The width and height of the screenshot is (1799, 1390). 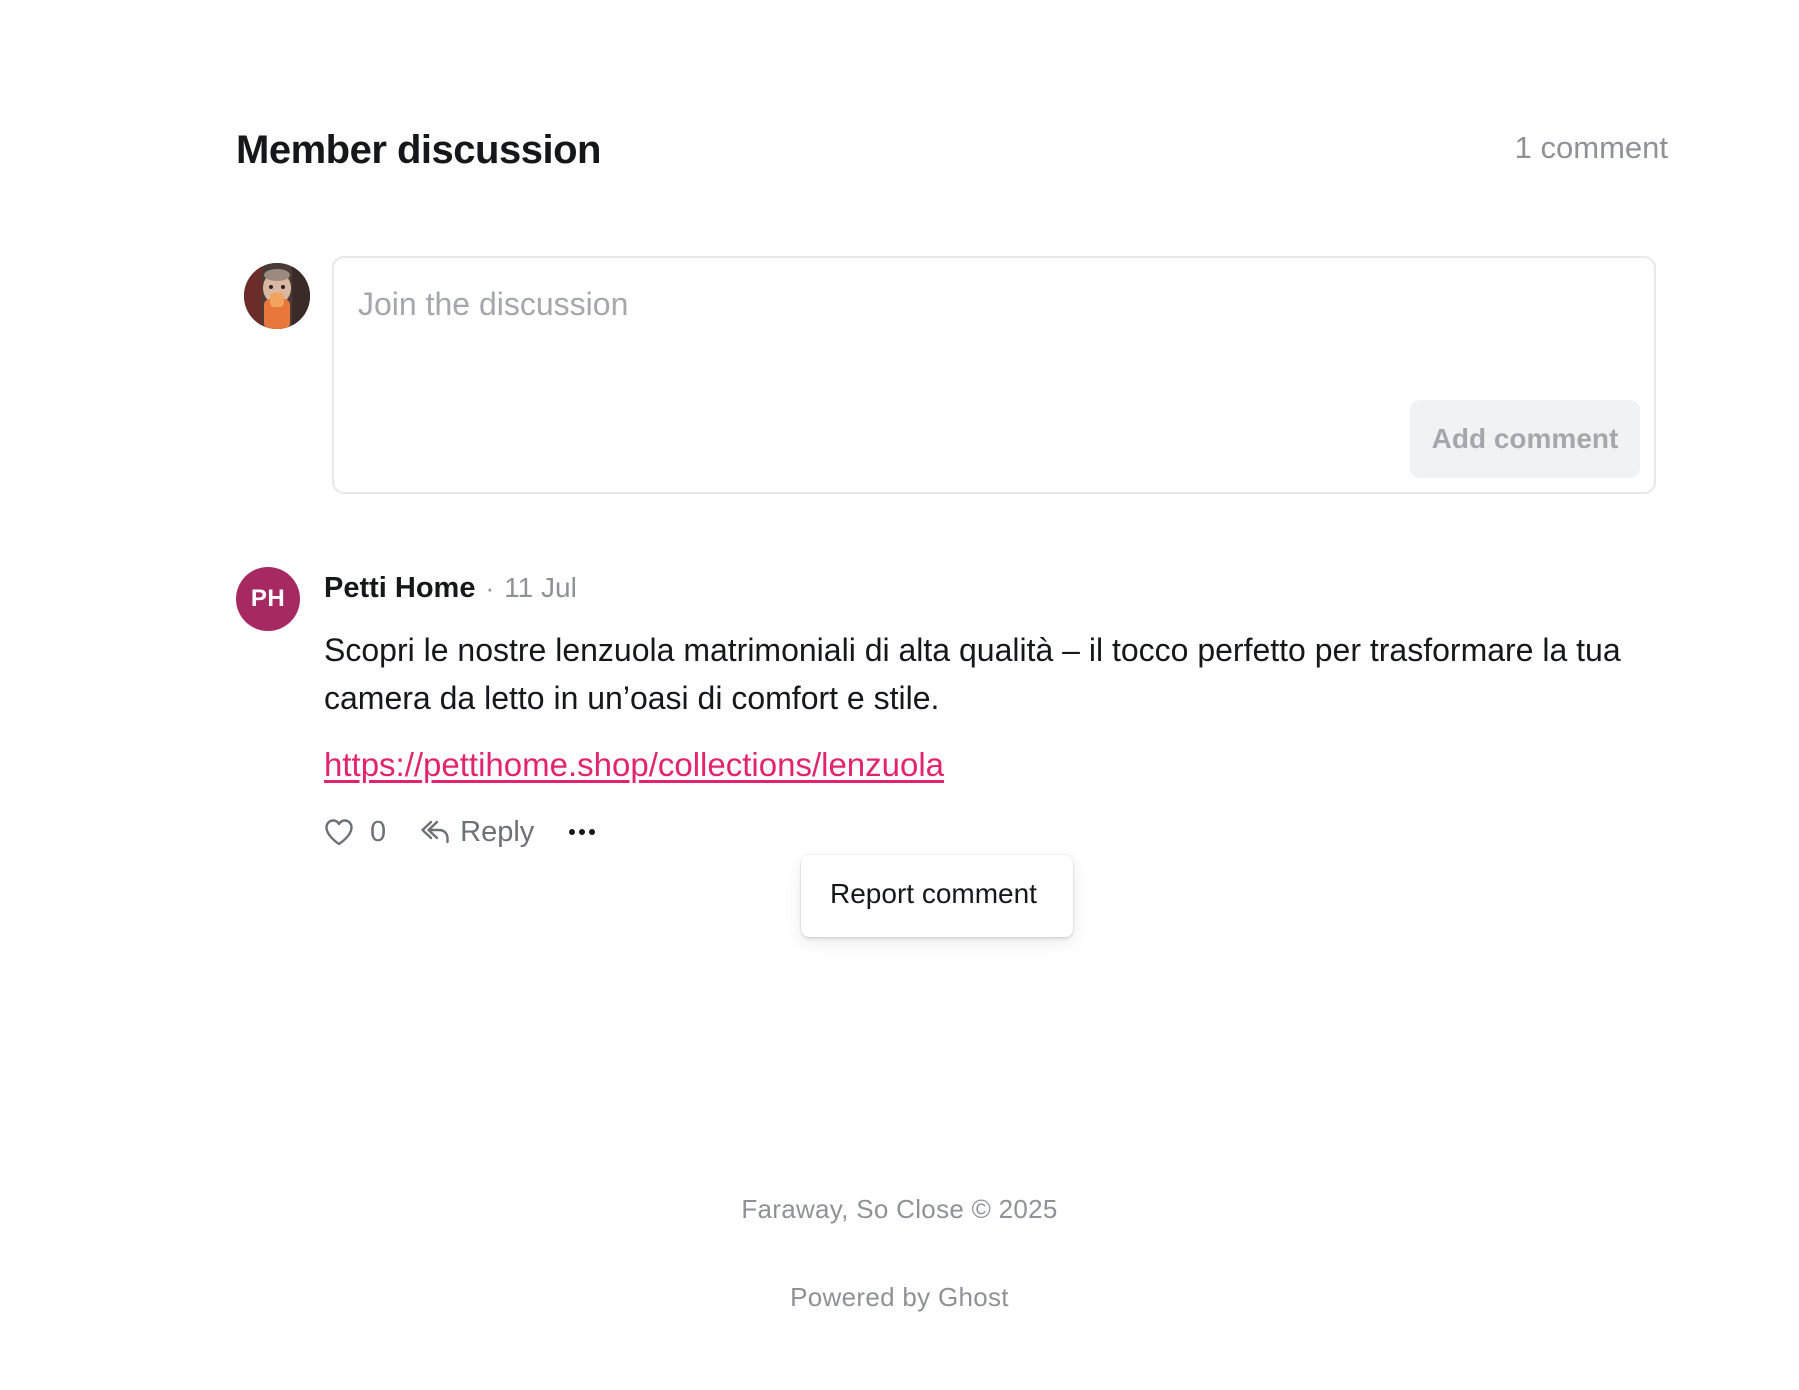 What do you see at coordinates (378, 831) in the screenshot?
I see `like-count: 0` at bounding box center [378, 831].